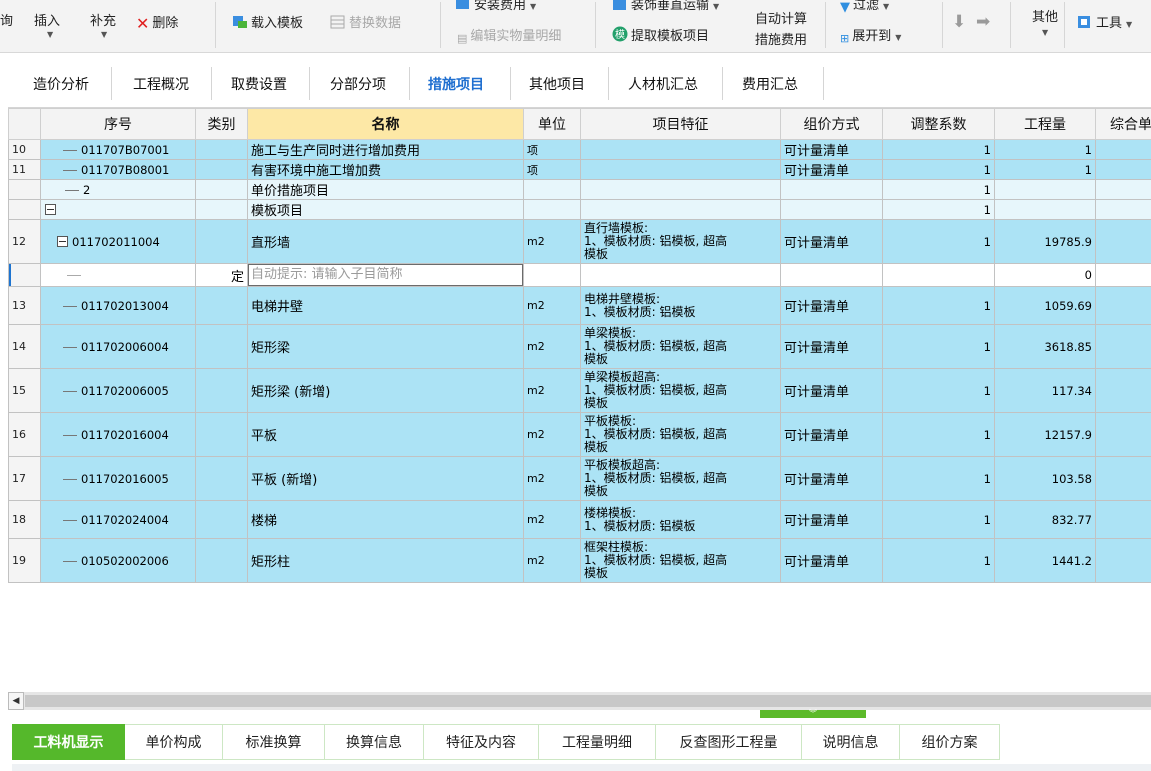 The height and width of the screenshot is (771, 1151). Describe the element at coordinates (456, 84) in the screenshot. I see `tab-measure-items: 措施项目` at that location.